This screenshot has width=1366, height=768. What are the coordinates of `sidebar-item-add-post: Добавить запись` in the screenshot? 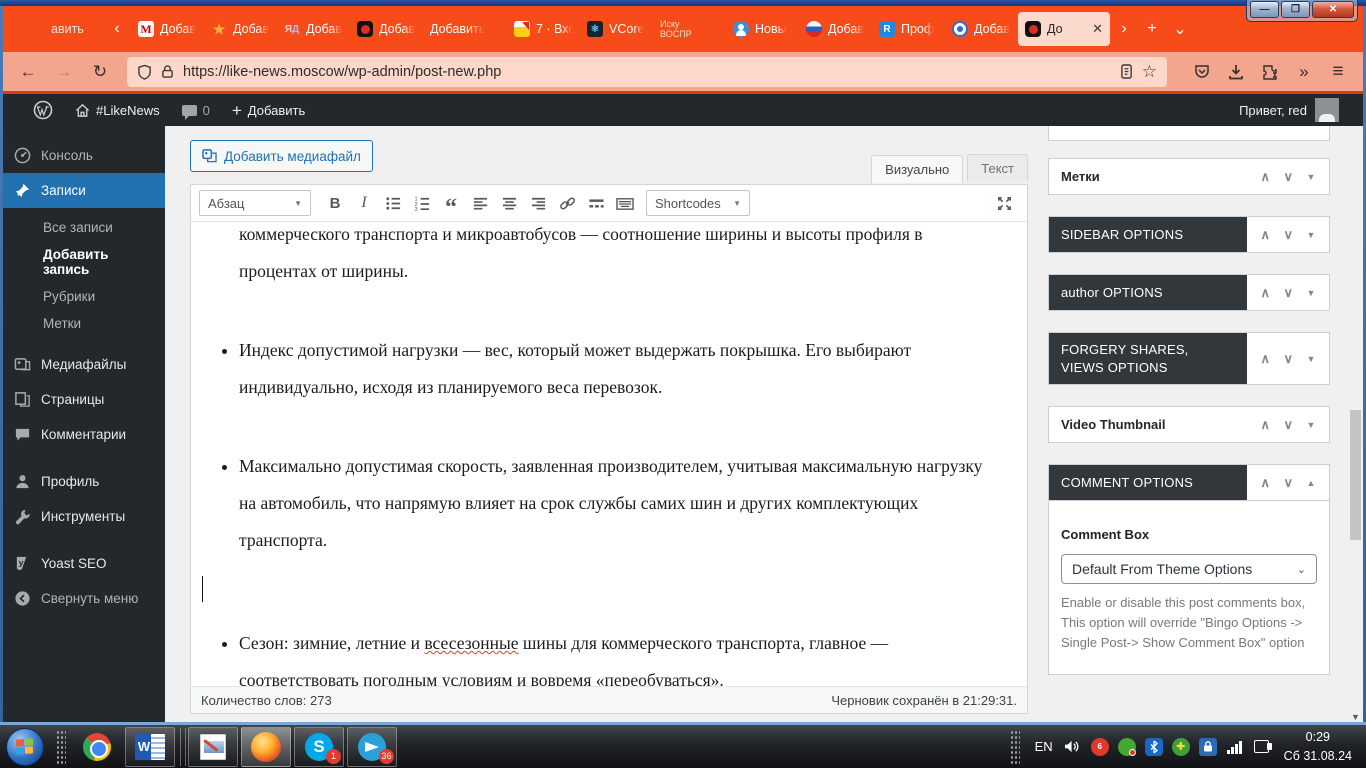 It's located at (84, 262).